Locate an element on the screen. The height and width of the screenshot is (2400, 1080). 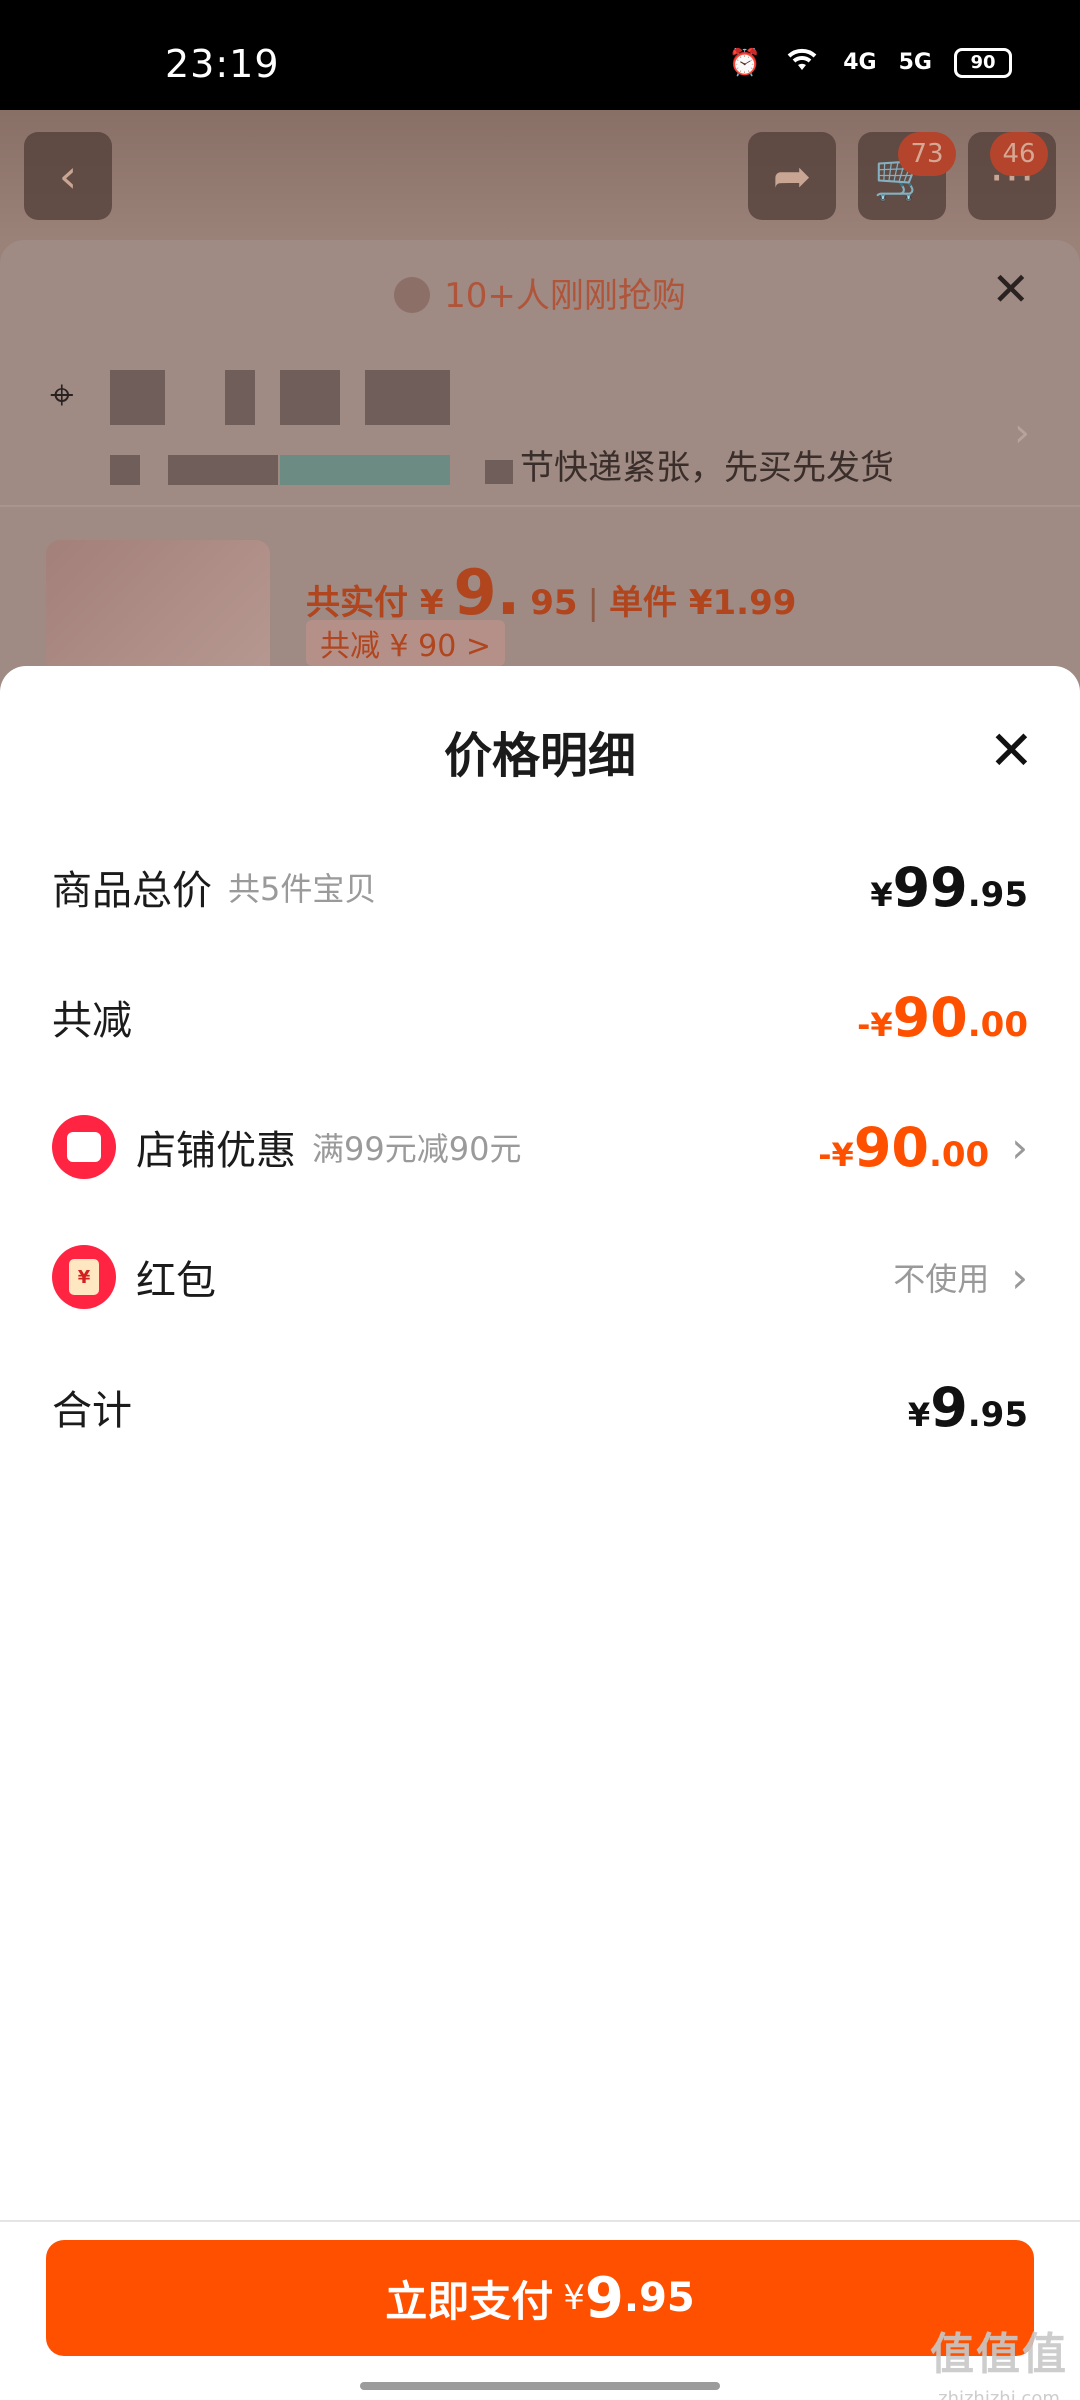
row-label: 合计 is located at coordinates (92, 1411).